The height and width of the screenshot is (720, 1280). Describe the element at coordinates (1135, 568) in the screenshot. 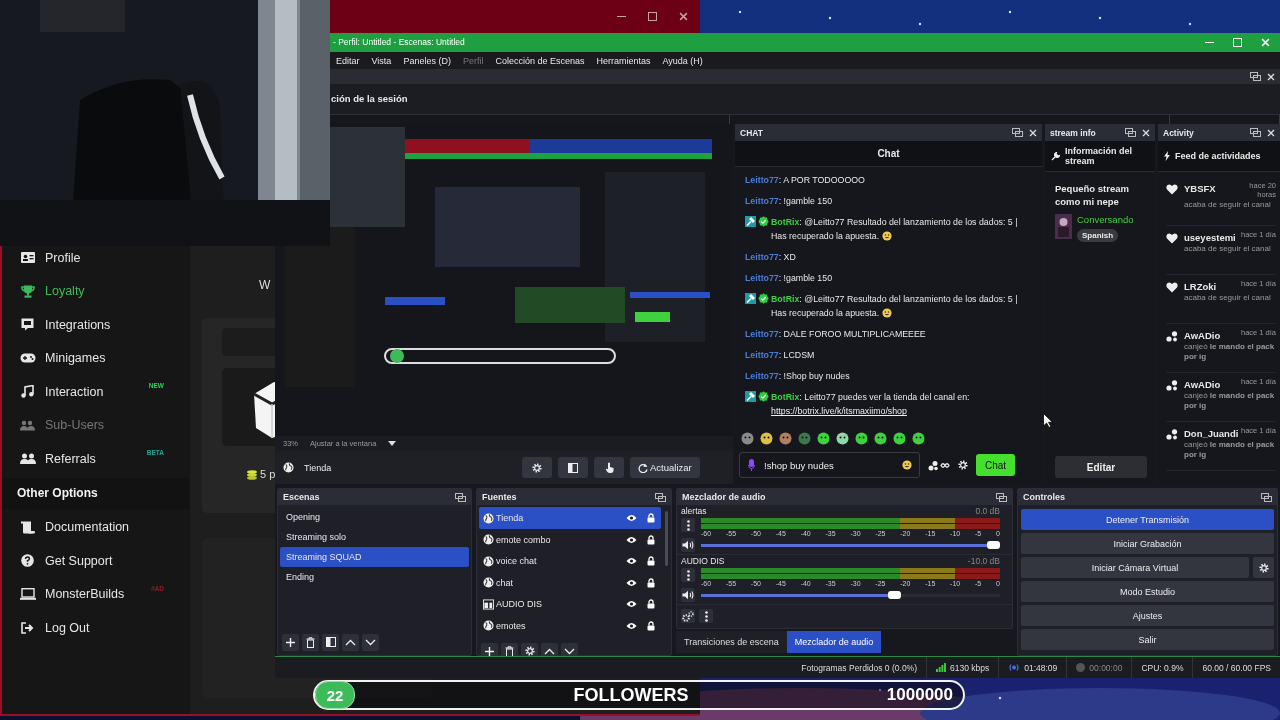

I see `control-button: Iniciar Cámara Virtual` at that location.